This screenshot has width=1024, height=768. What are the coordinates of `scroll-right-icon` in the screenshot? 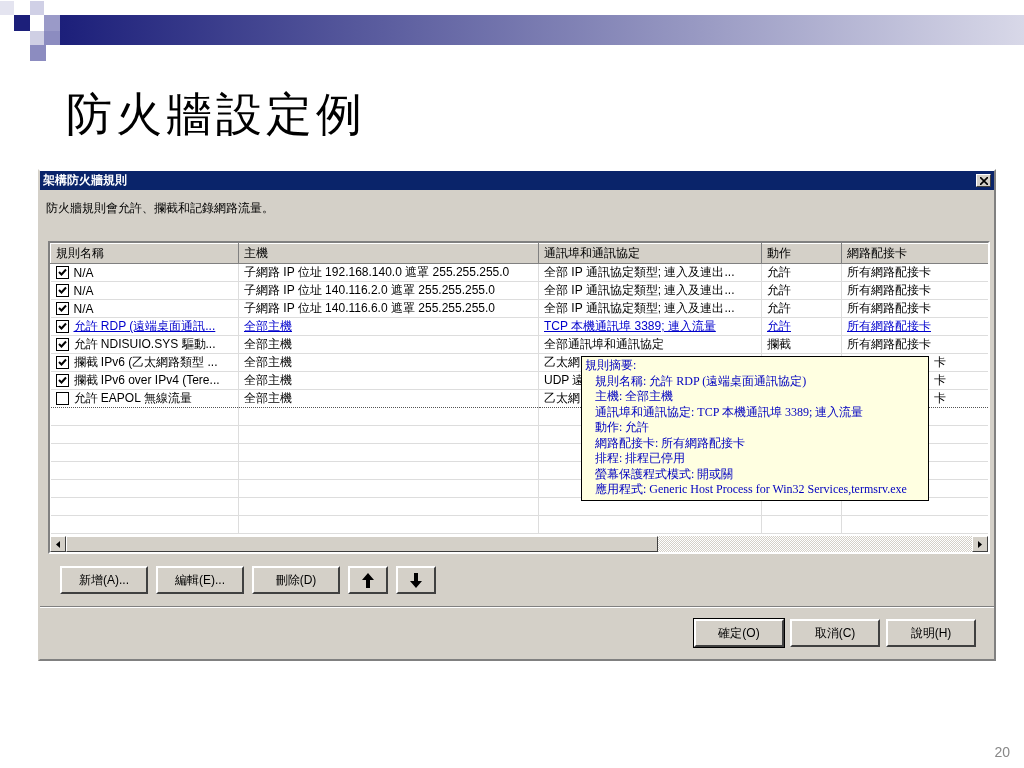 It's located at (980, 544).